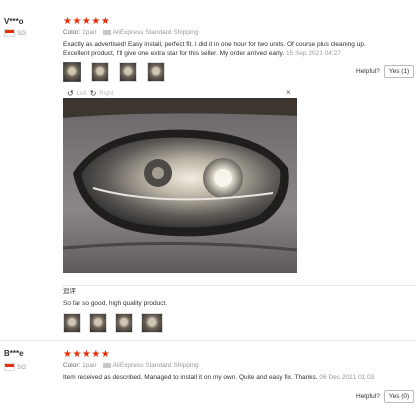  Describe the element at coordinates (313, 53) in the screenshot. I see `review-date: 15 Sep 2021 04:27` at that location.